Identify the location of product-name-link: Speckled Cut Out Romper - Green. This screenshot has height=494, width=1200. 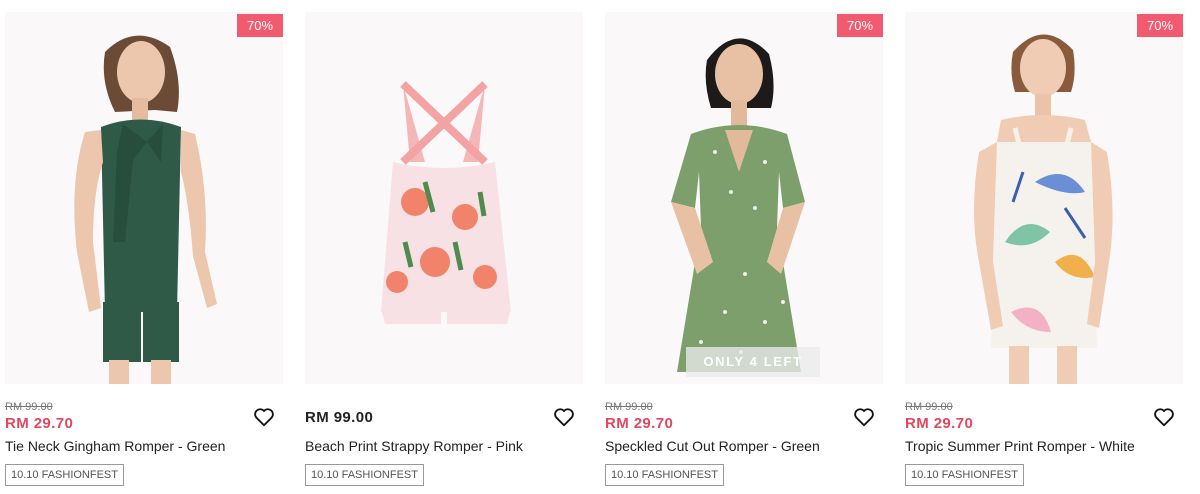
(744, 446).